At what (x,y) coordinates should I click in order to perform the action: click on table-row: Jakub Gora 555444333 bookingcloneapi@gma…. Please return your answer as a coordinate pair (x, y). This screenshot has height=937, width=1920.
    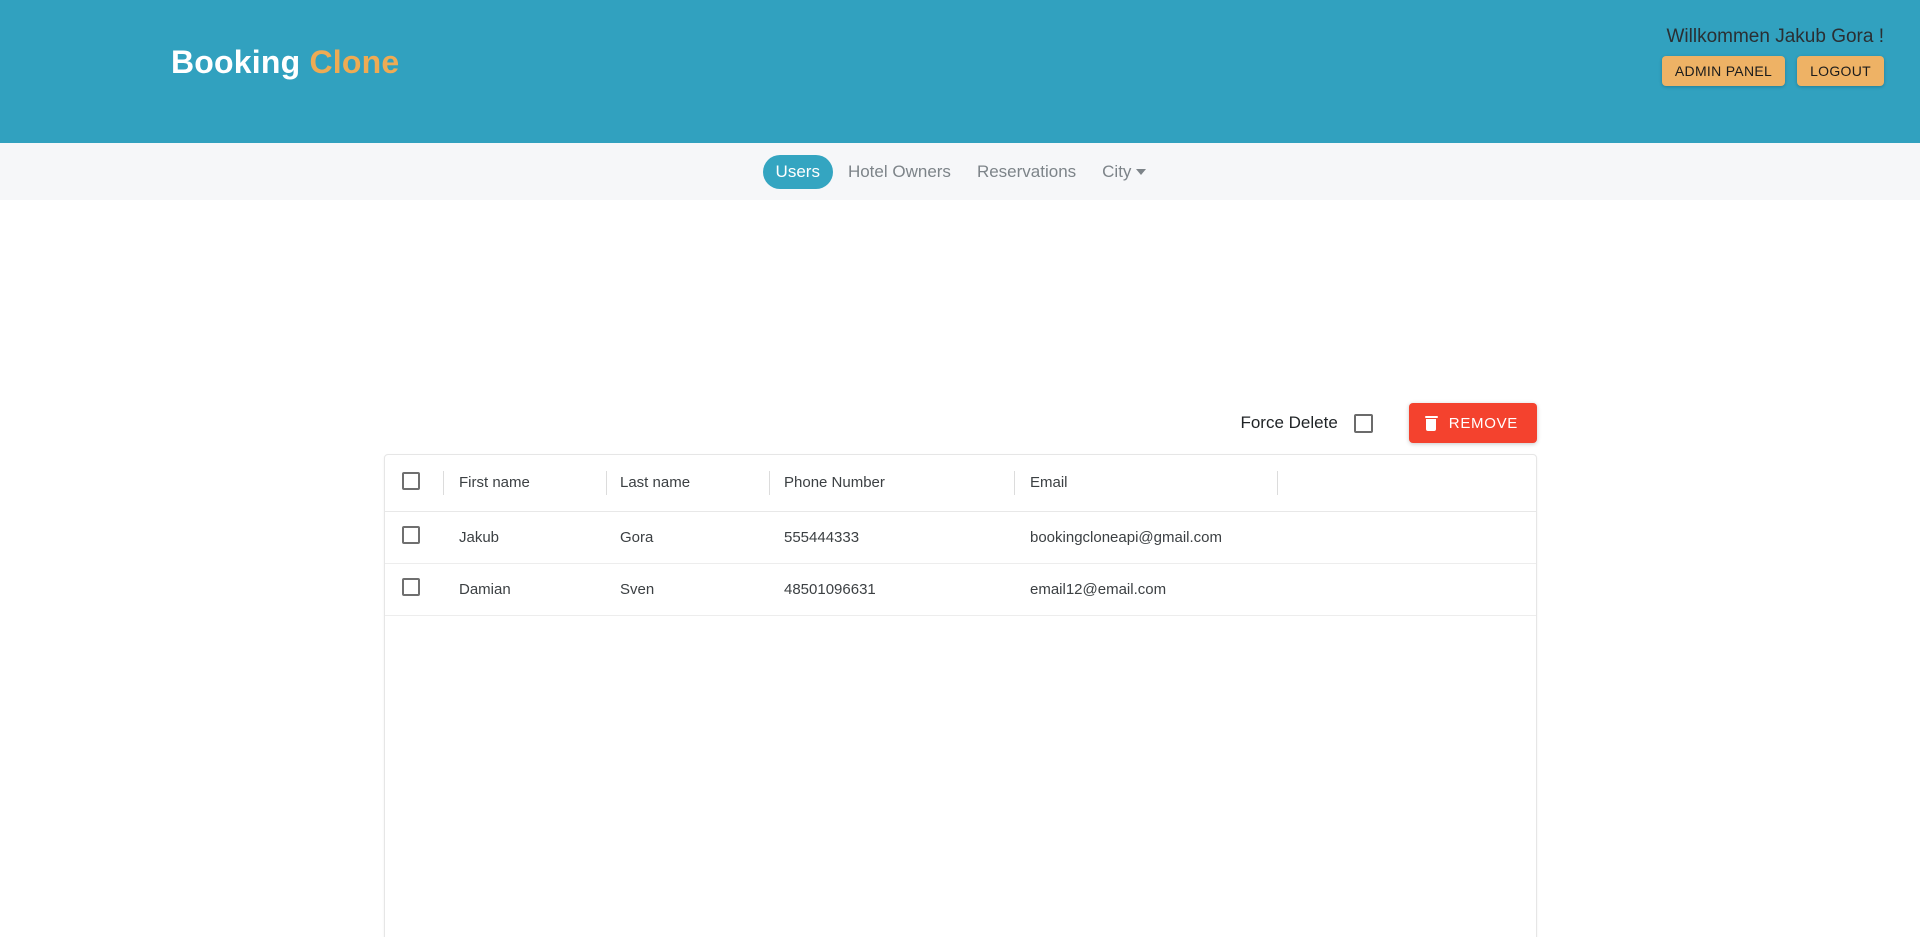
    Looking at the image, I should click on (960, 537).